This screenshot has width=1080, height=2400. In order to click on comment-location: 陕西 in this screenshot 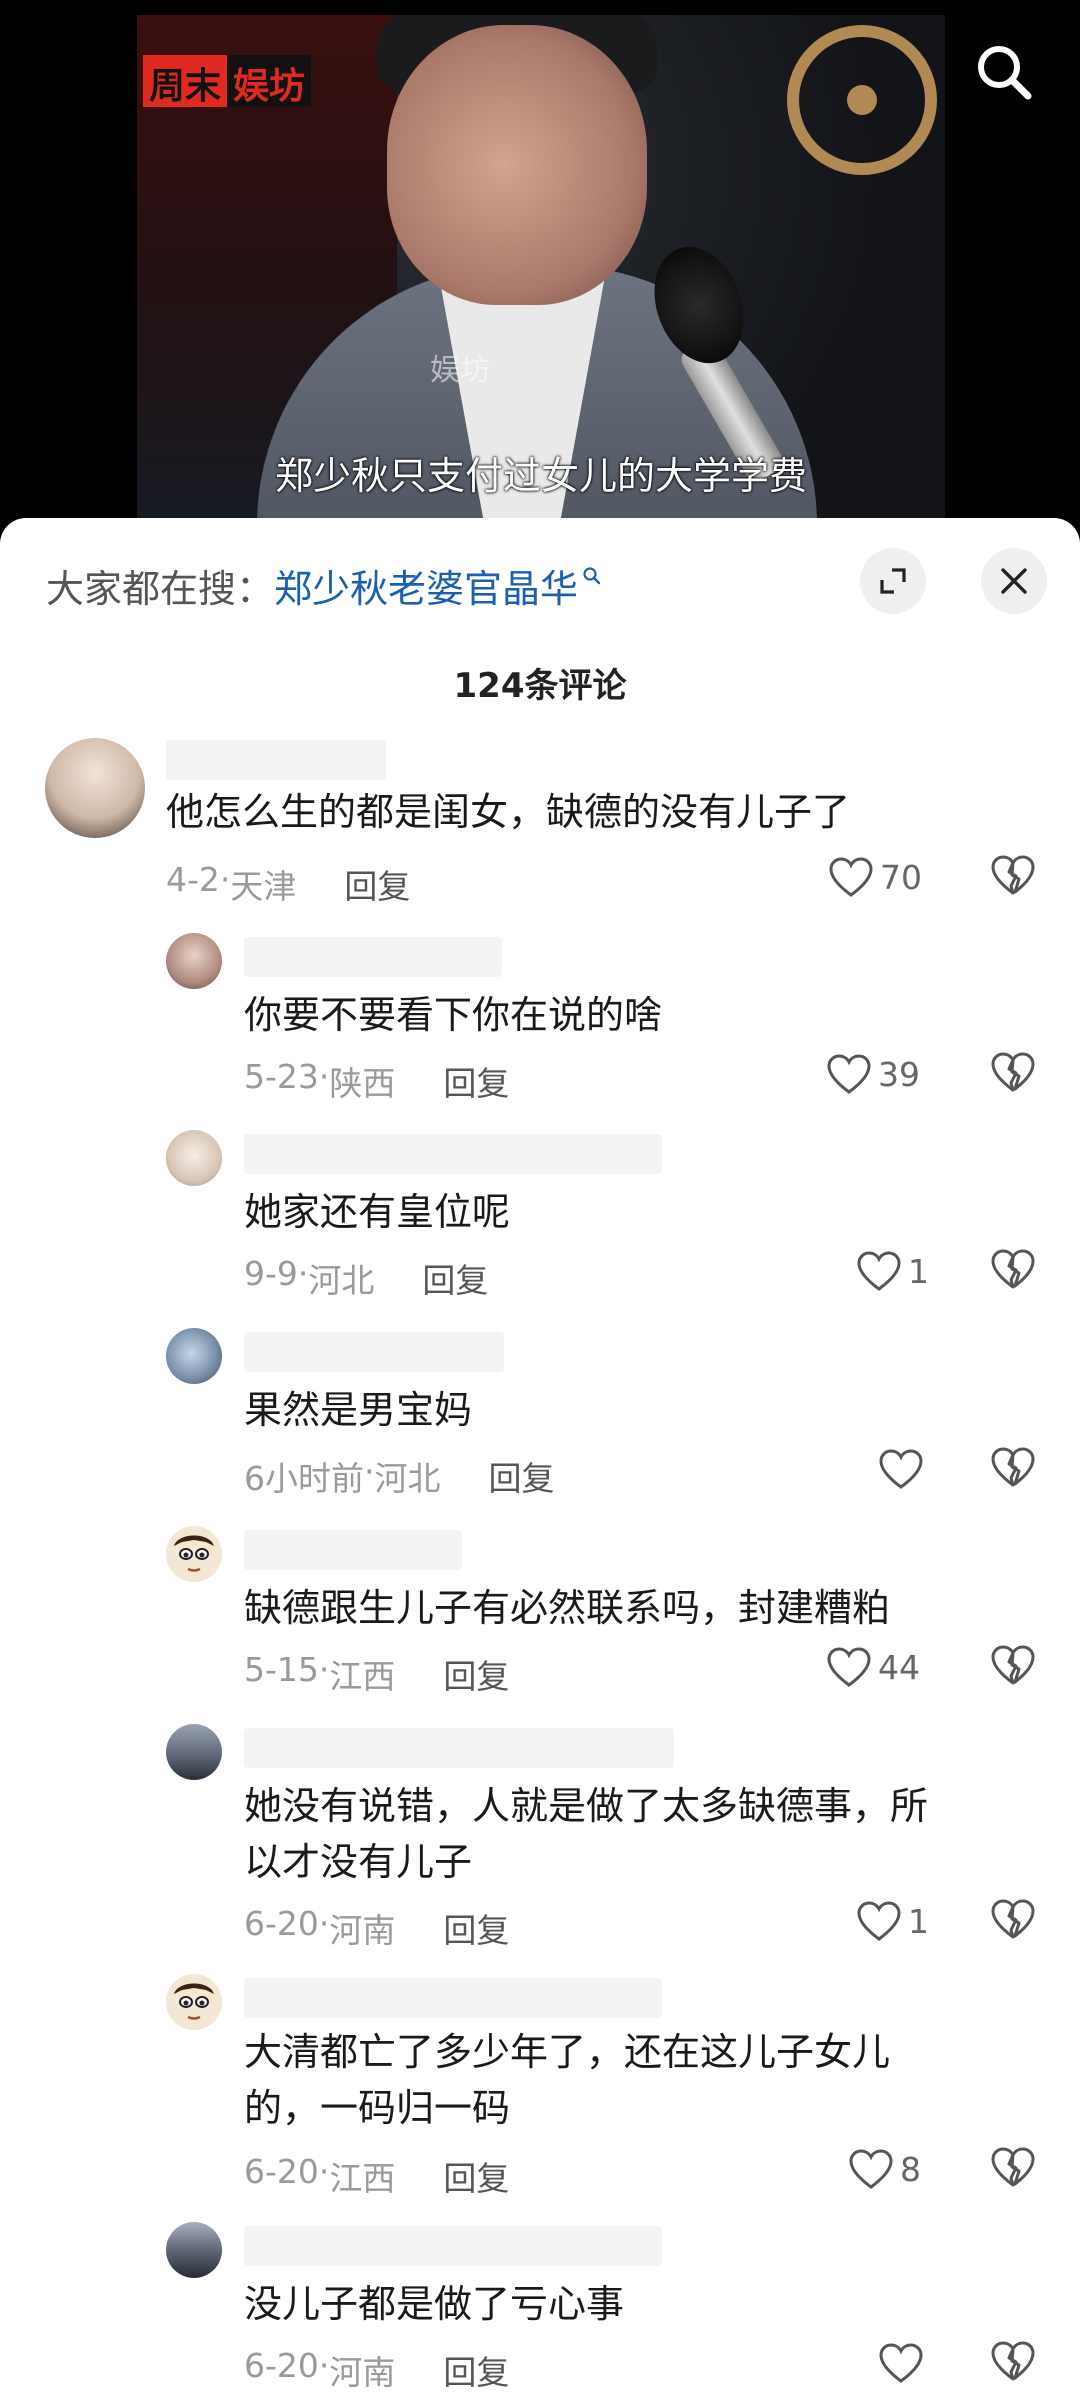, I will do `click(362, 1083)`.